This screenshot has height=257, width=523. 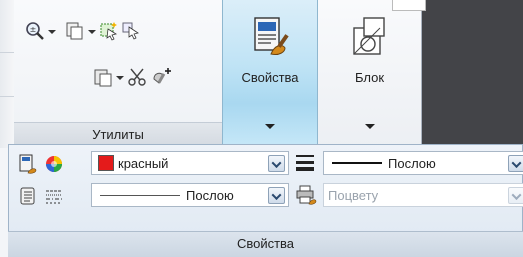 I want to click on copy-clip-icon, so click(x=74, y=31).